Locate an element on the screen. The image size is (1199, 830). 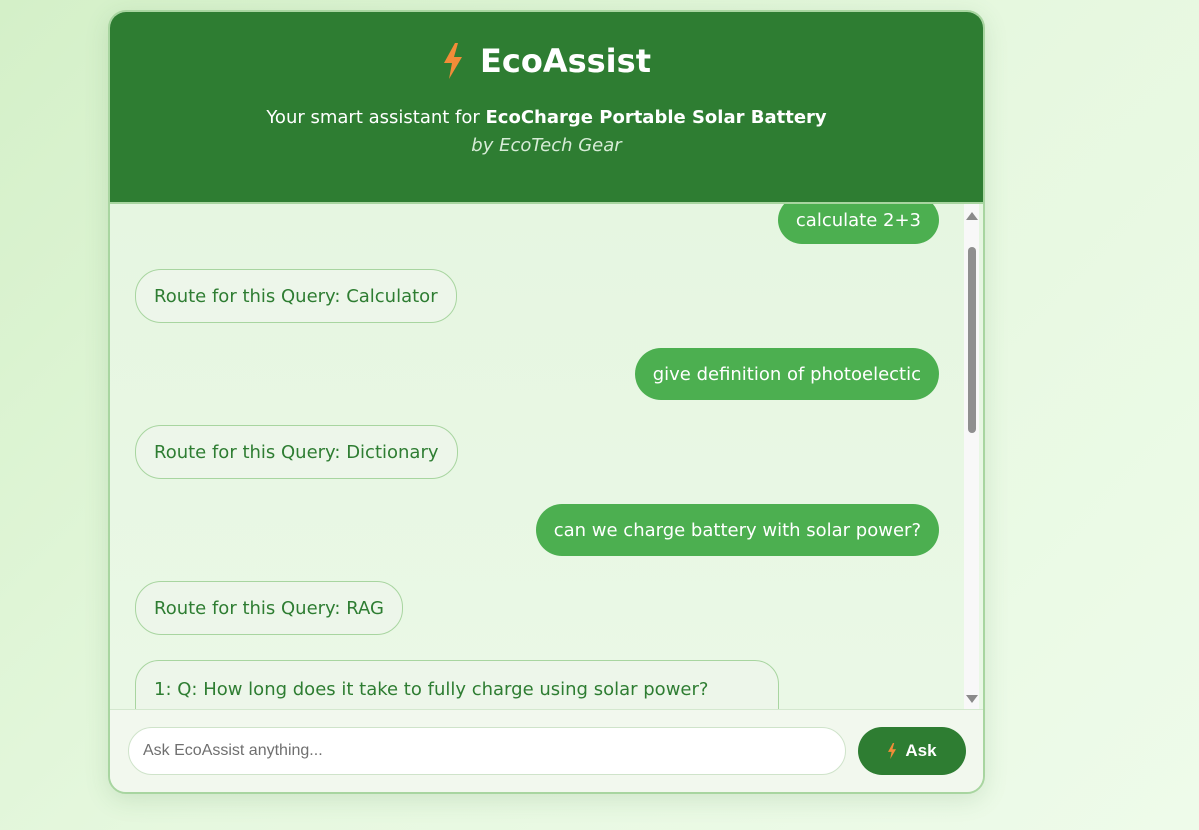
chat-input-bar: Ask is located at coordinates (546, 750).